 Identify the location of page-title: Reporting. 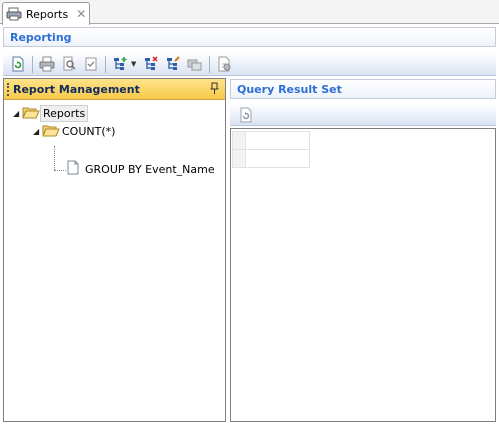
(41, 37).